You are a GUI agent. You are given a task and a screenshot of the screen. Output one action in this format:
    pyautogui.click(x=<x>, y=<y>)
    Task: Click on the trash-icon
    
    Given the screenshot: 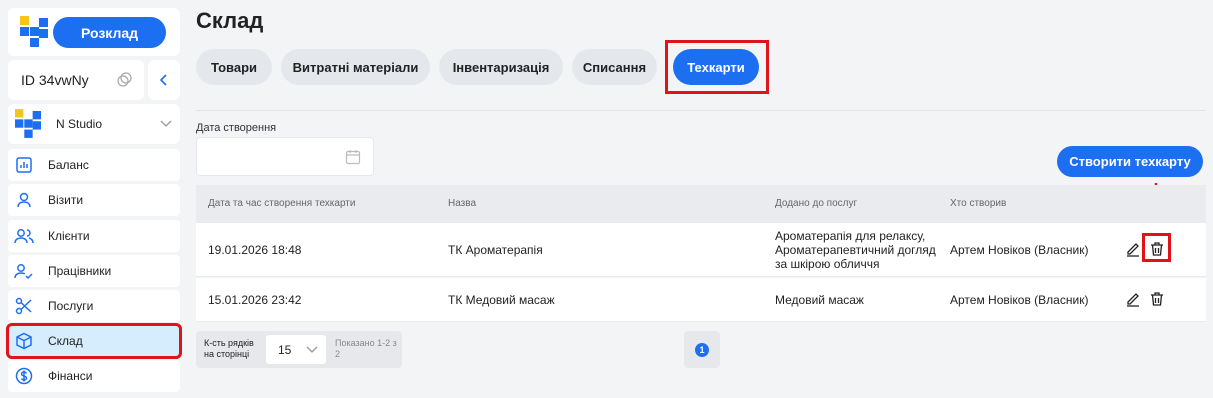 What is the action you would take?
    pyautogui.click(x=1157, y=299)
    